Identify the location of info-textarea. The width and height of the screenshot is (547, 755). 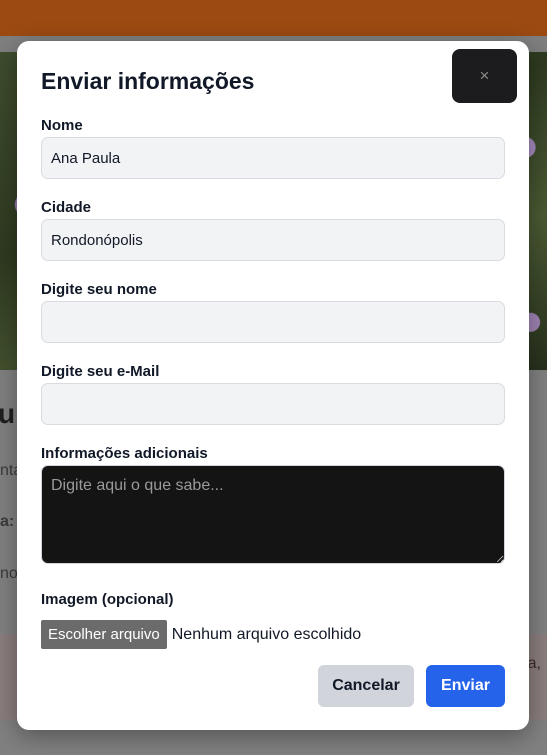
(273, 514).